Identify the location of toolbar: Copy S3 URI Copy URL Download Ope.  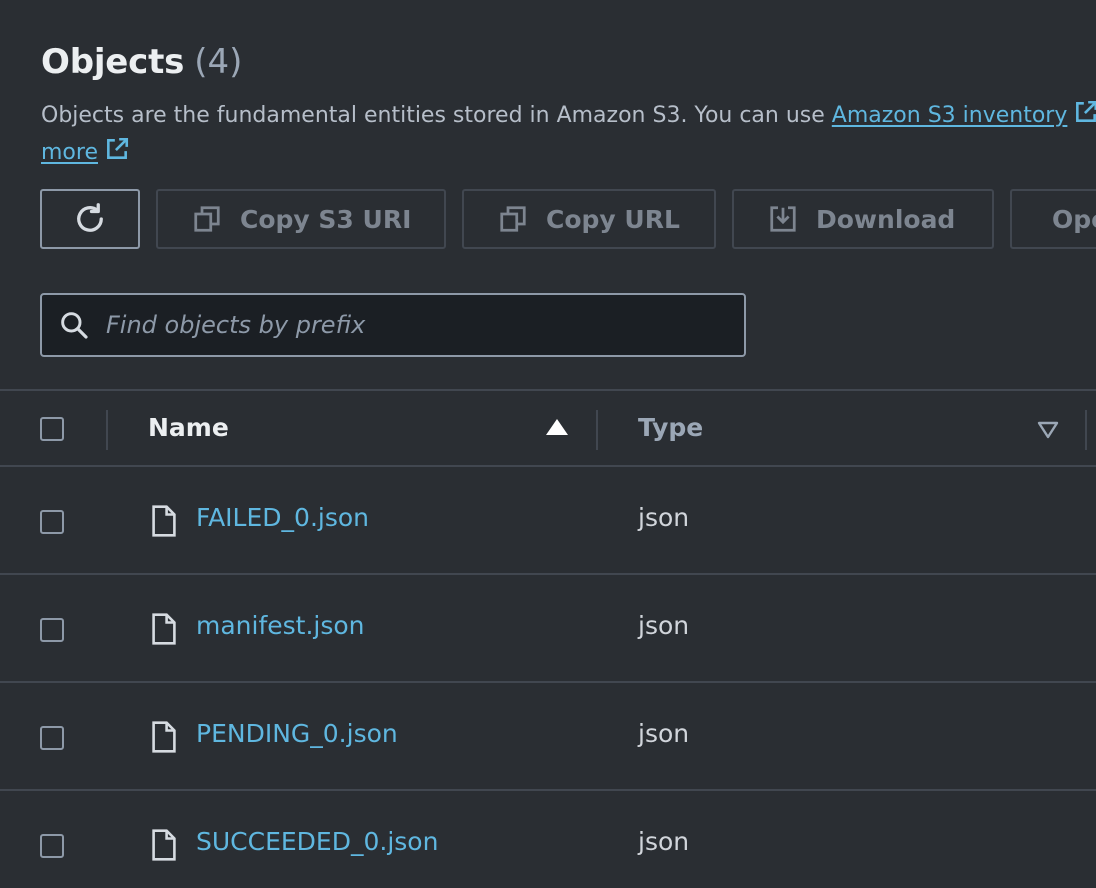
(548, 221).